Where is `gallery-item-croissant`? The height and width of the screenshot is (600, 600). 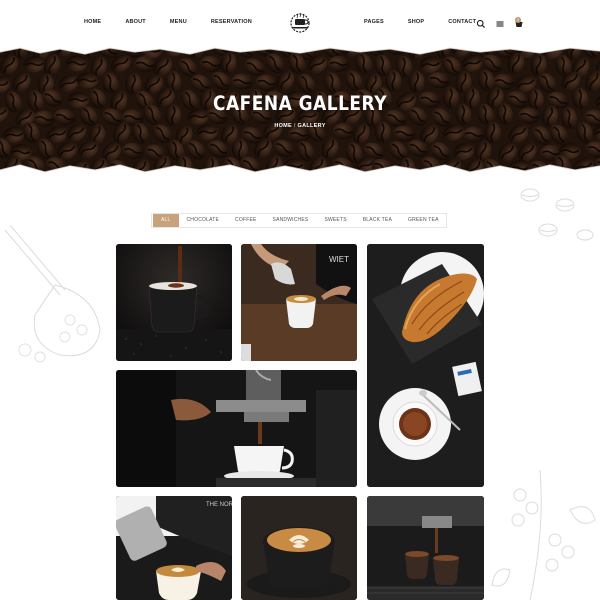
gallery-item-croissant is located at coordinates (425, 365).